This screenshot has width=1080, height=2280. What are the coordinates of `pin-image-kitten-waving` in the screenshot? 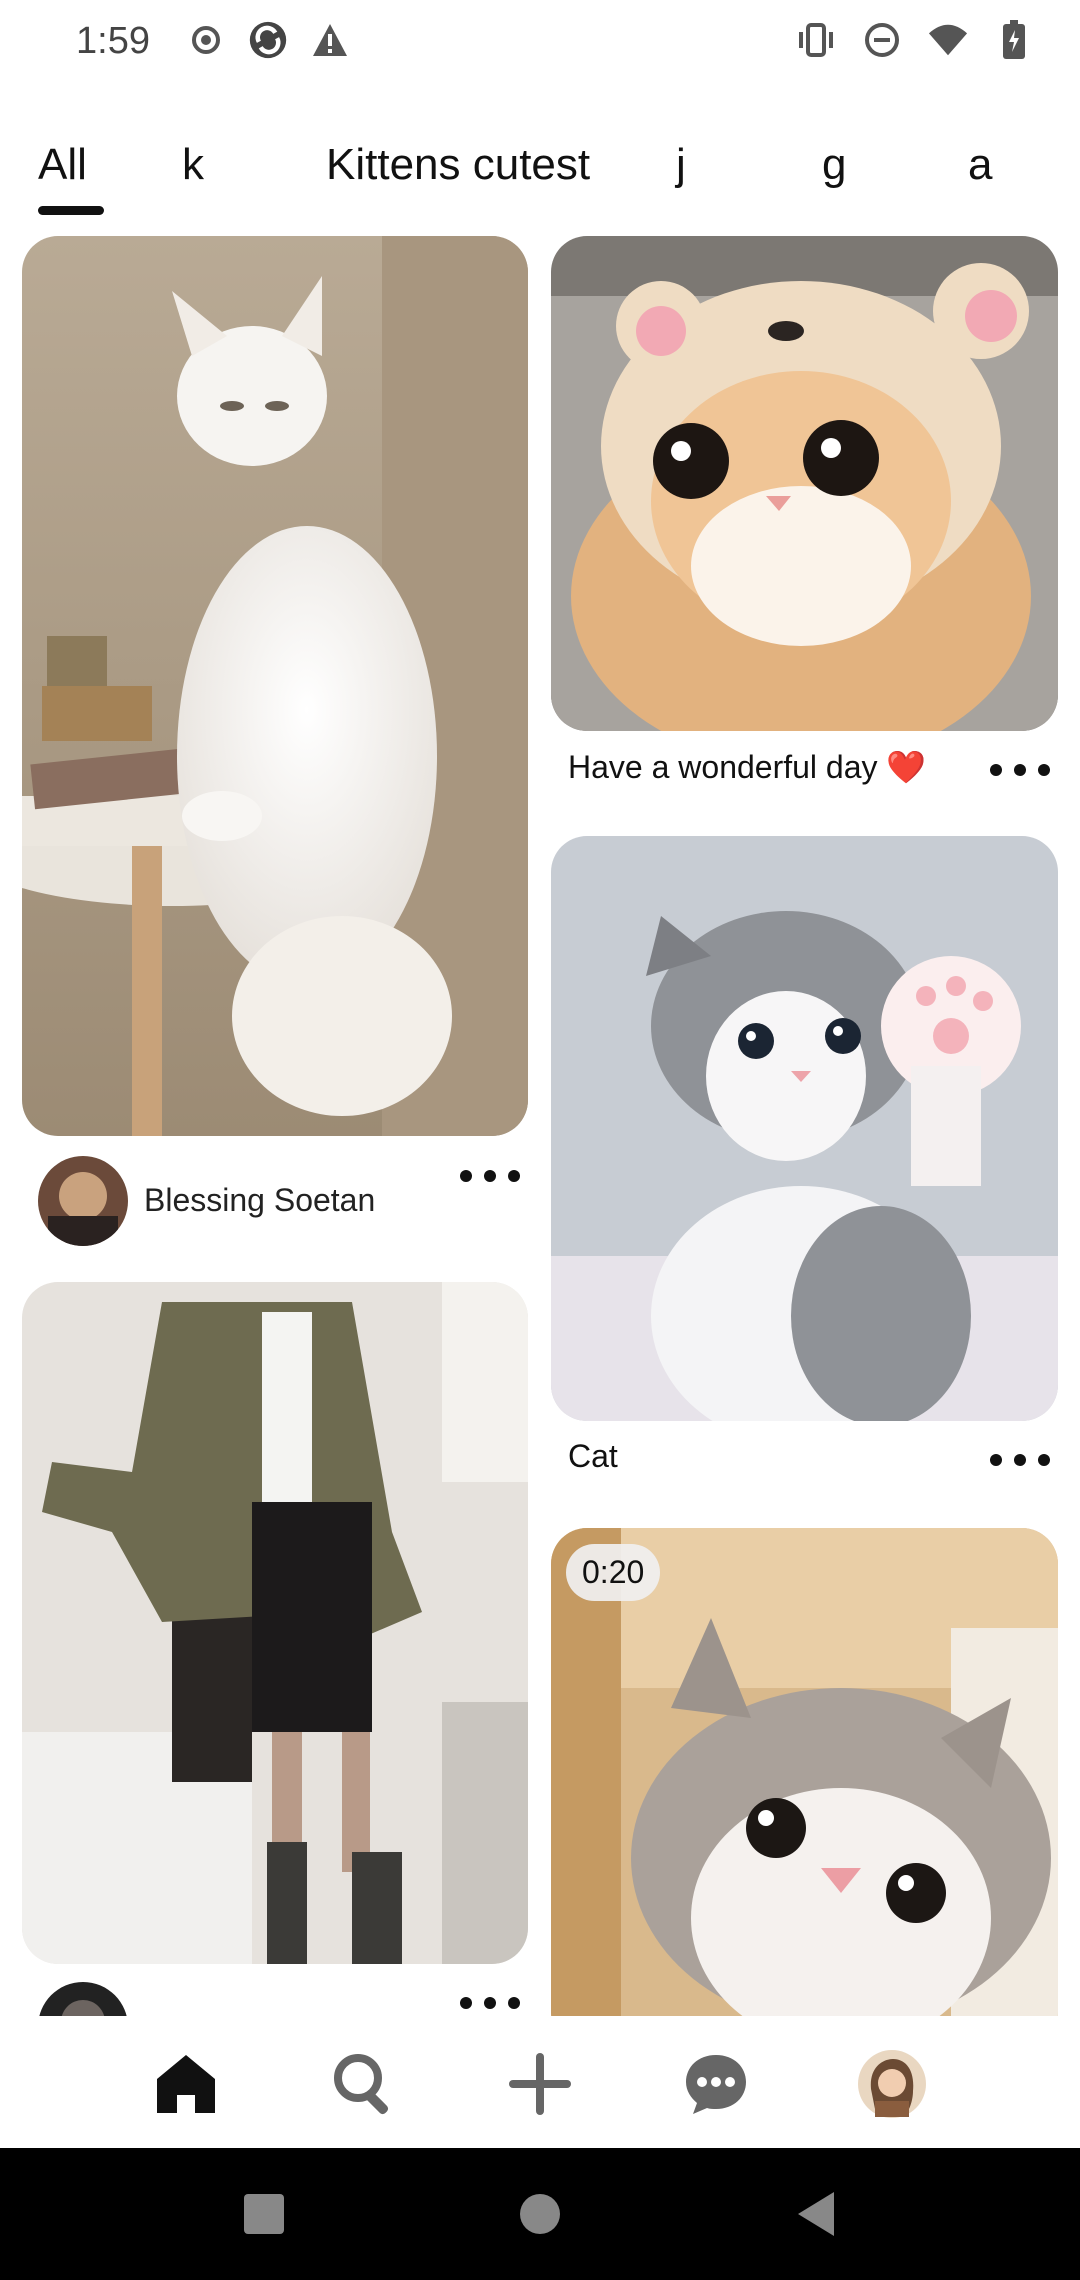 It's located at (804, 1128).